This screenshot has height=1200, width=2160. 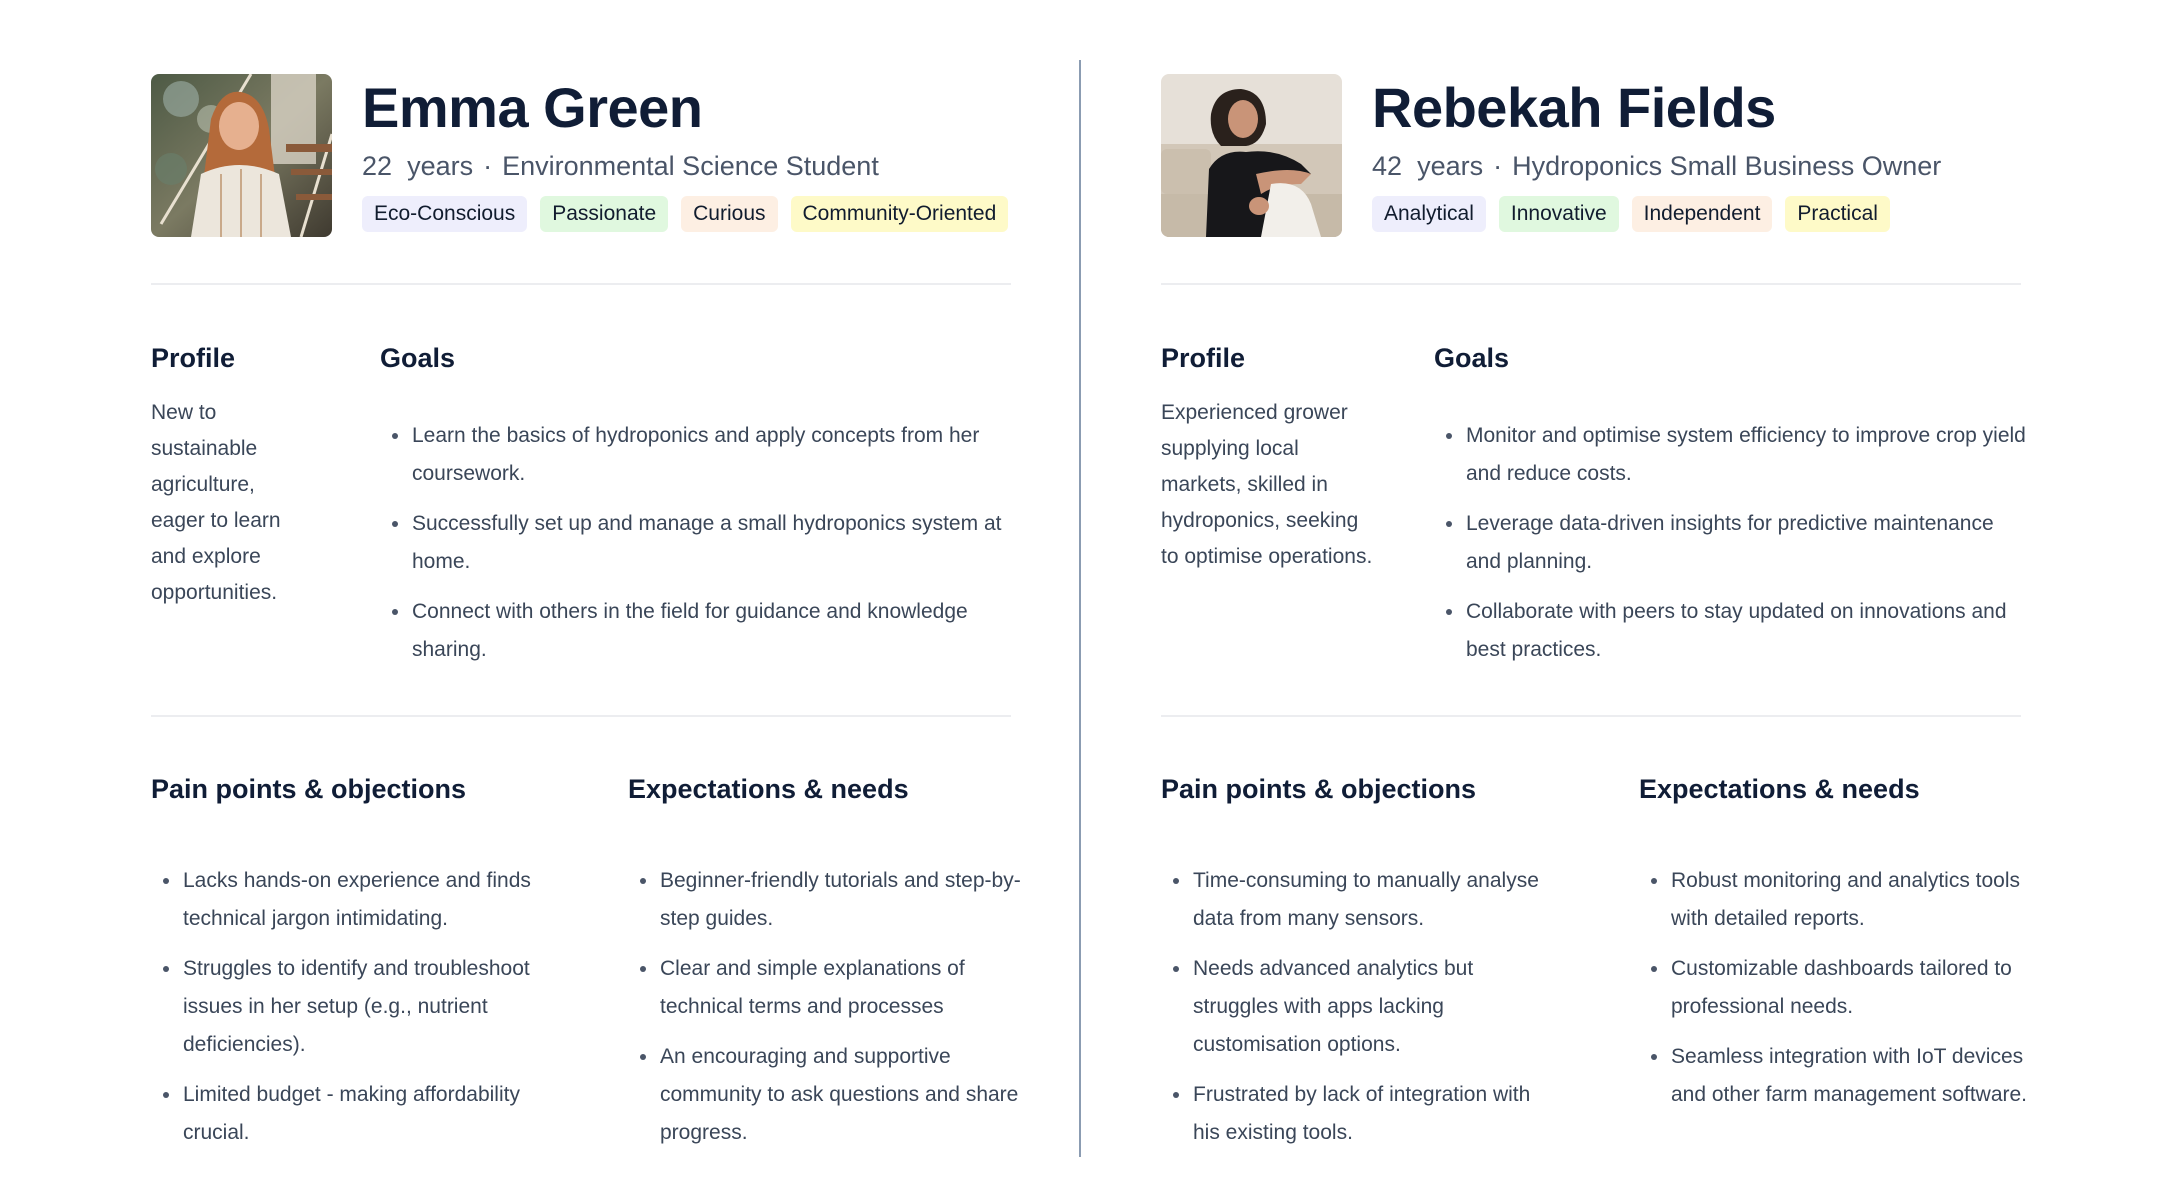 What do you see at coordinates (1727, 166) in the screenshot?
I see `persona-role: Hydroponics Small Business Owner` at bounding box center [1727, 166].